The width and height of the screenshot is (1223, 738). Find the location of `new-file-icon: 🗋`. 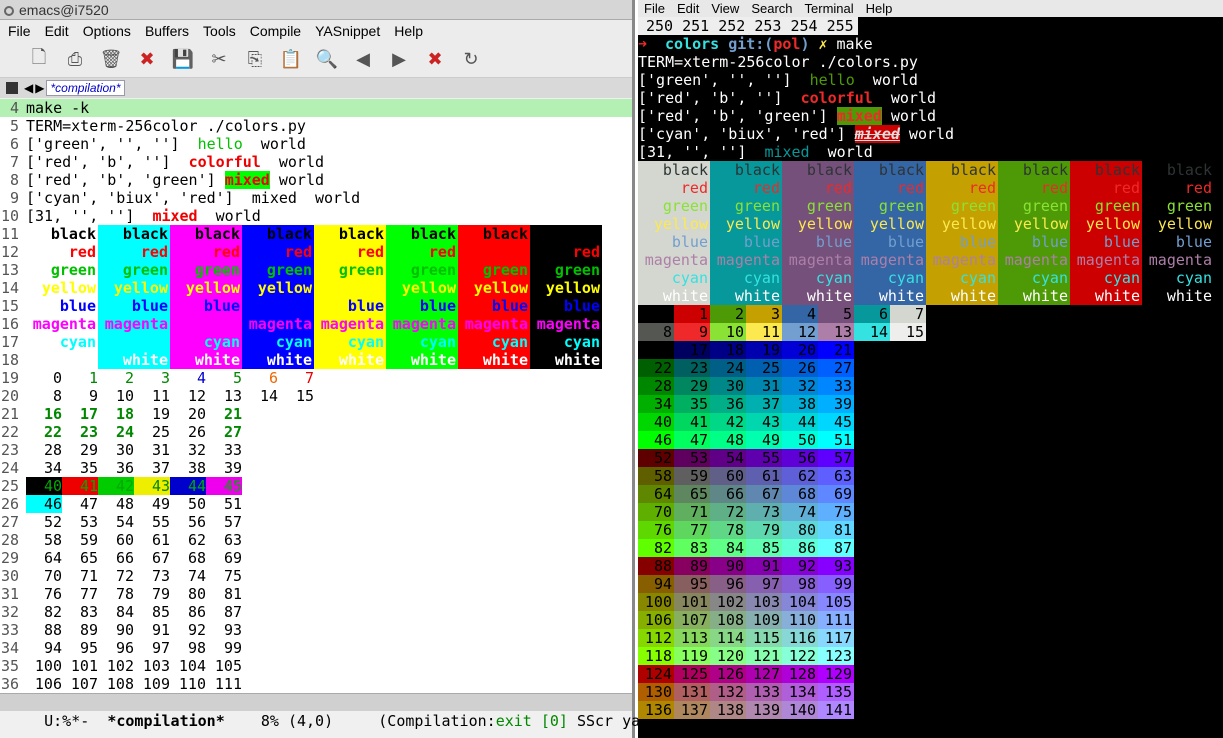

new-file-icon: 🗋 is located at coordinates (39, 59).